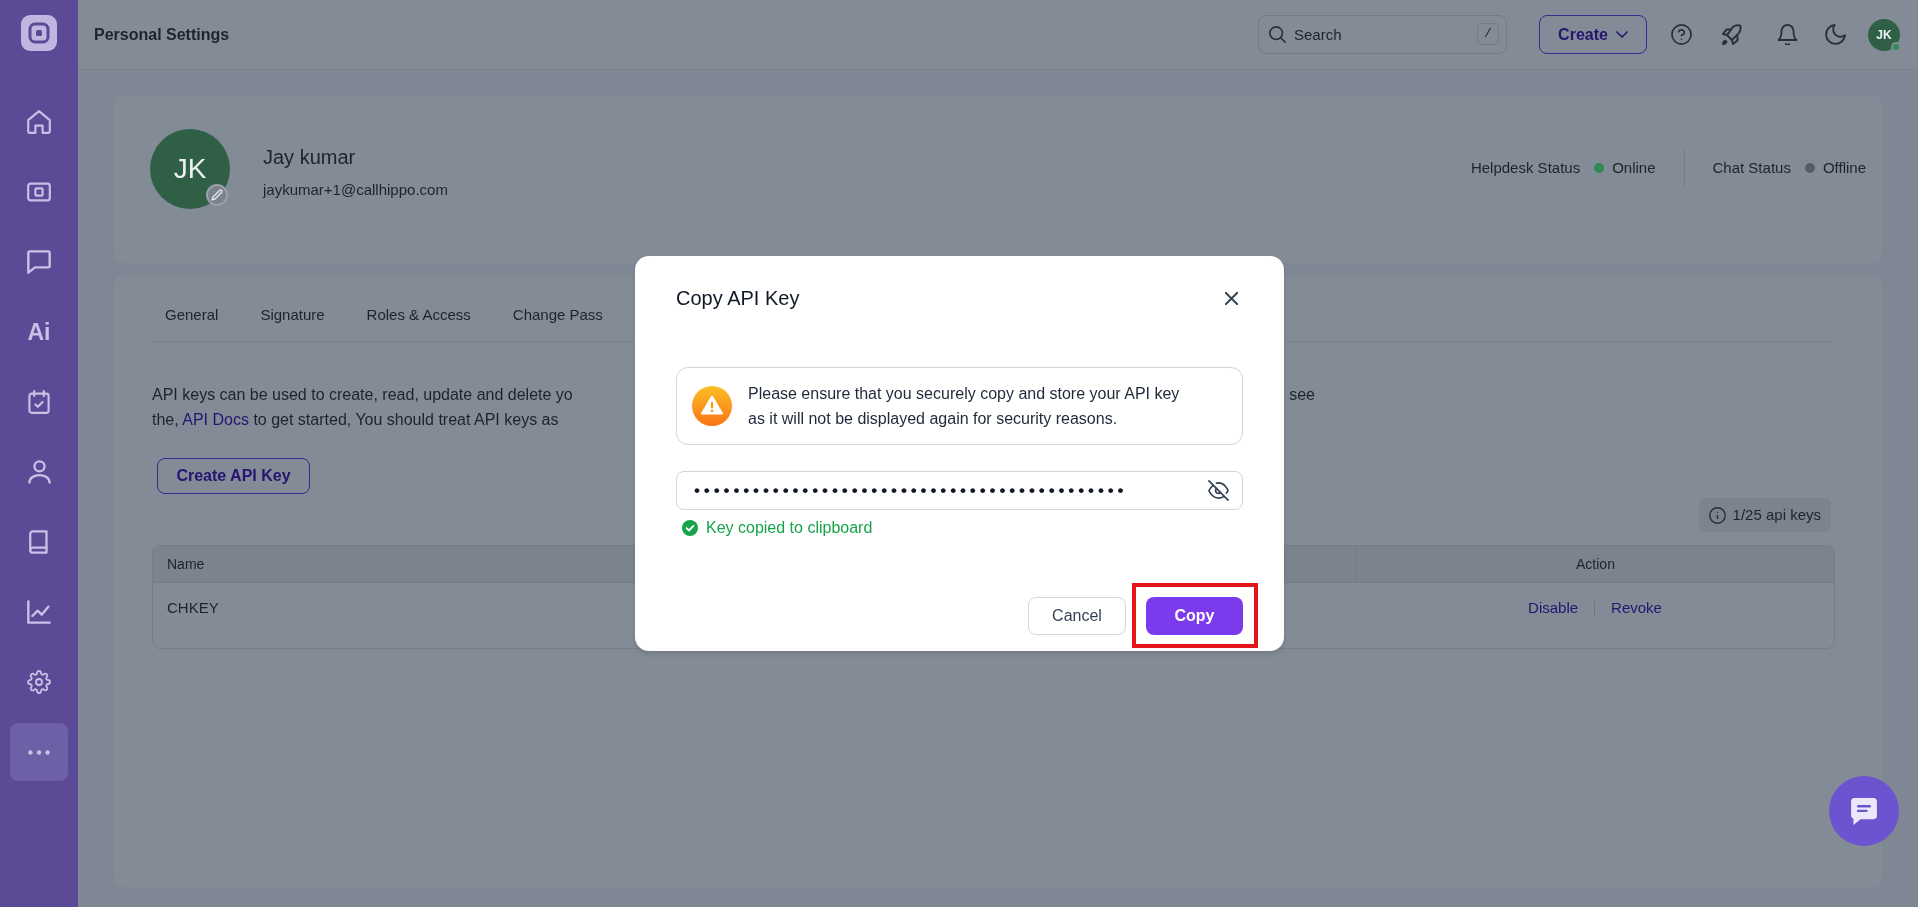 The width and height of the screenshot is (1918, 907). Describe the element at coordinates (39, 472) in the screenshot. I see `person-icon` at that location.